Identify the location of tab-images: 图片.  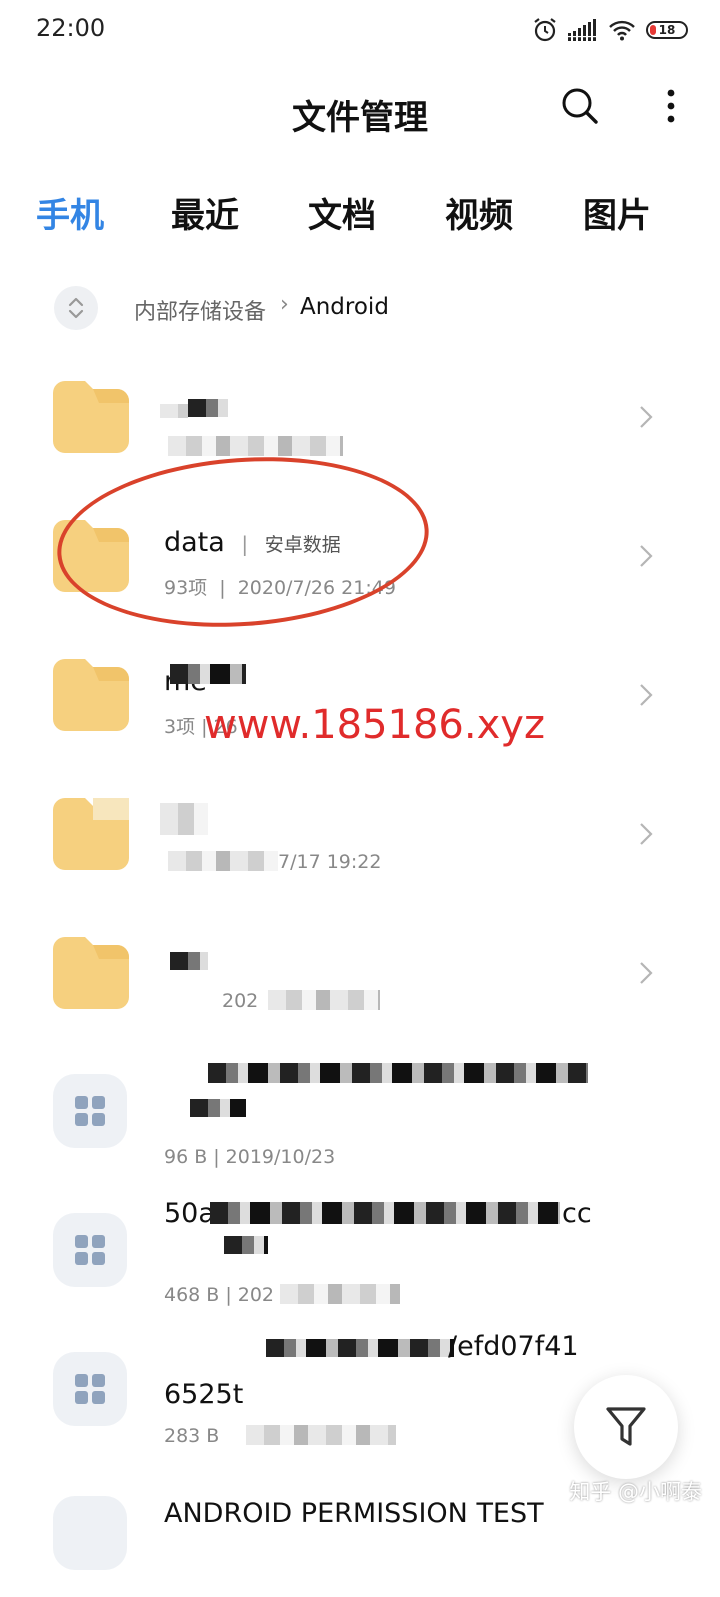
(617, 212).